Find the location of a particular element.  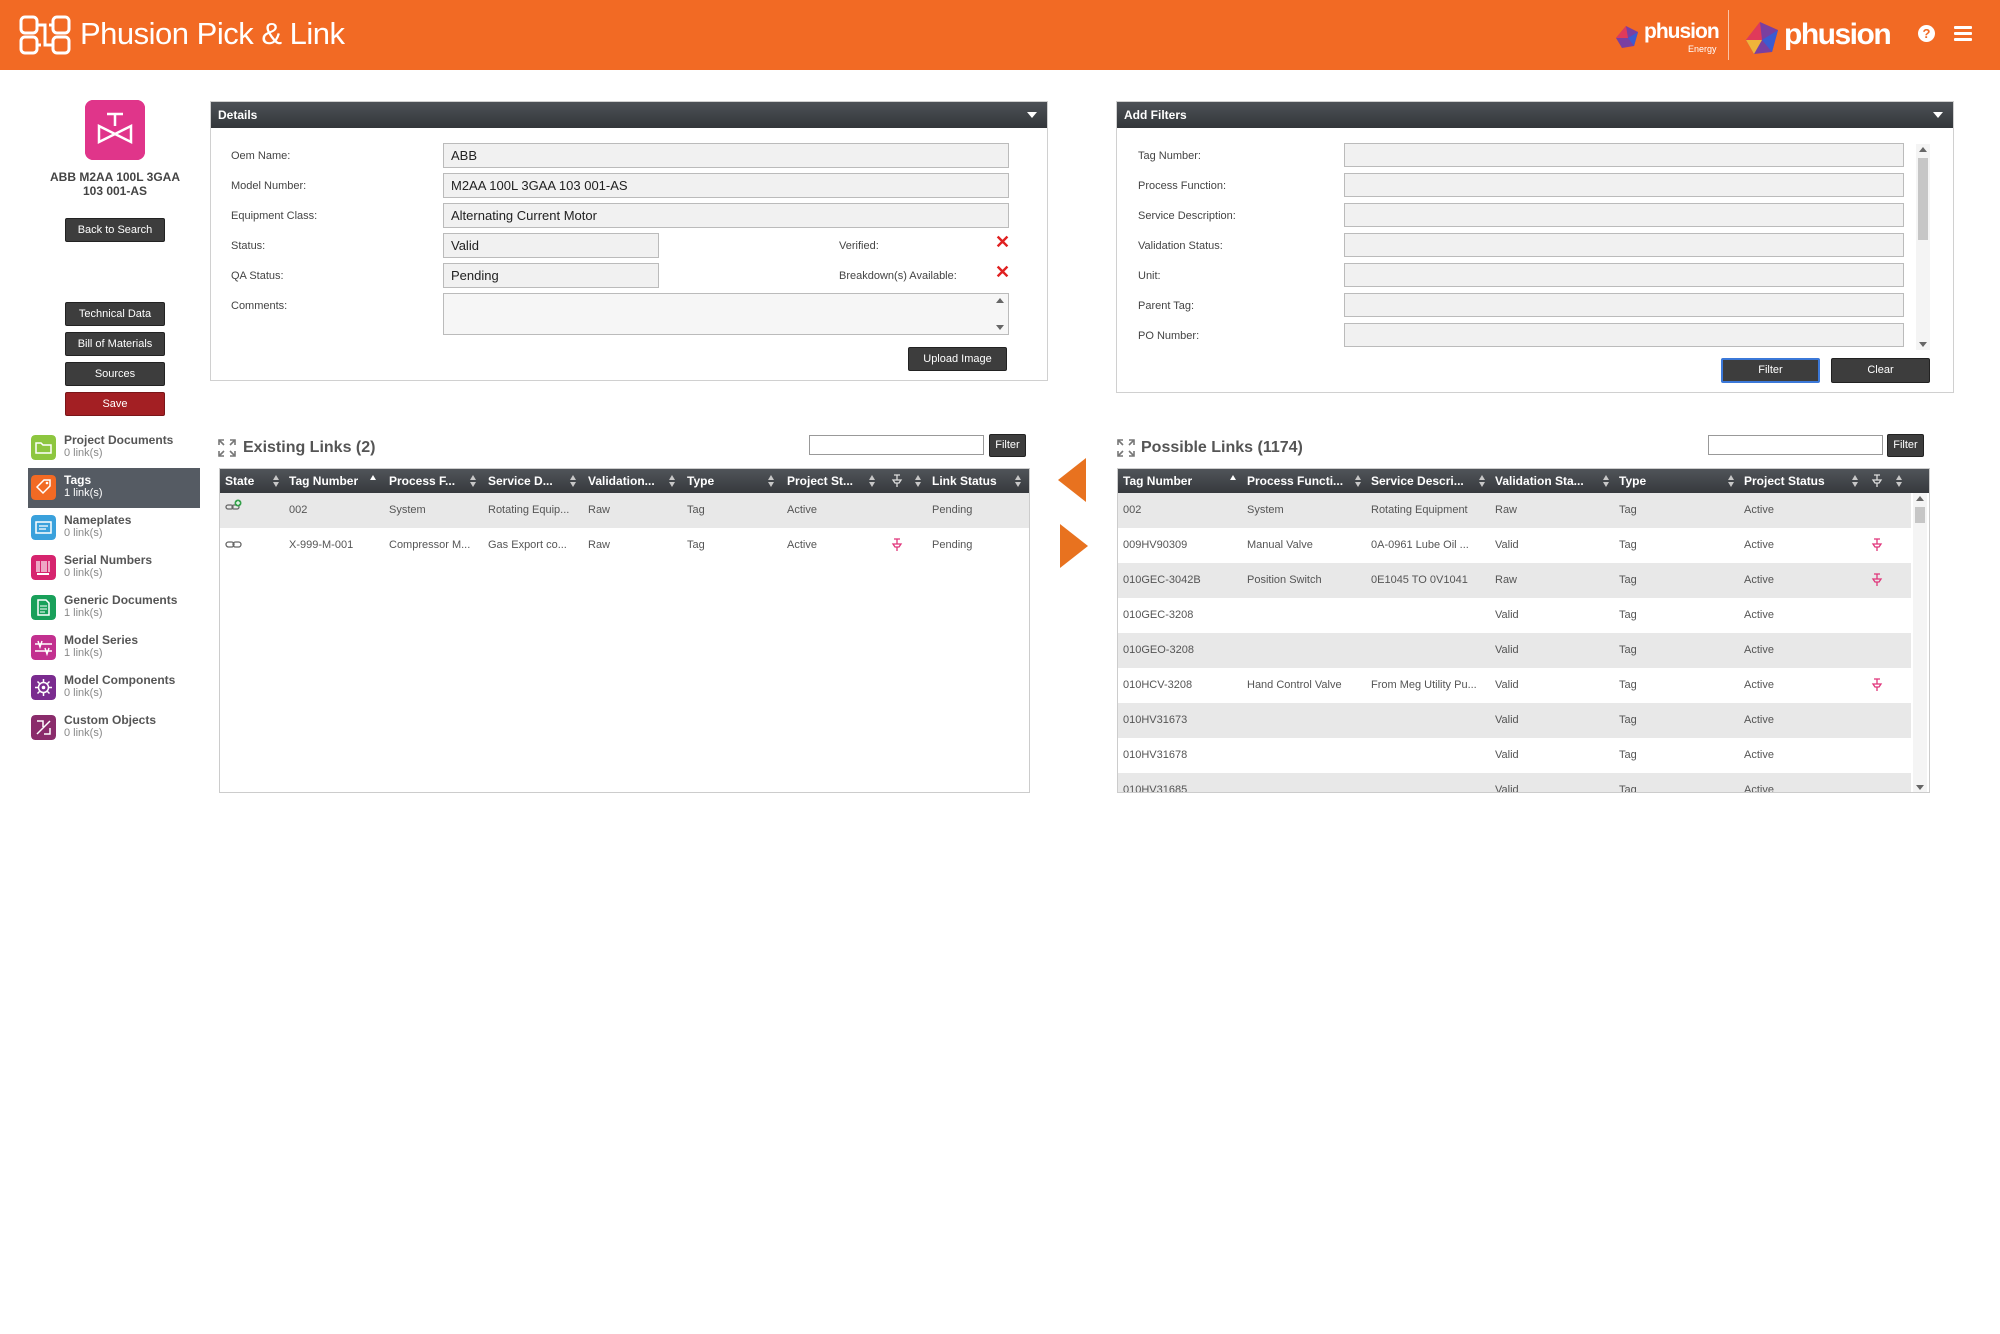

details-panel-header: Details is located at coordinates (629, 115).